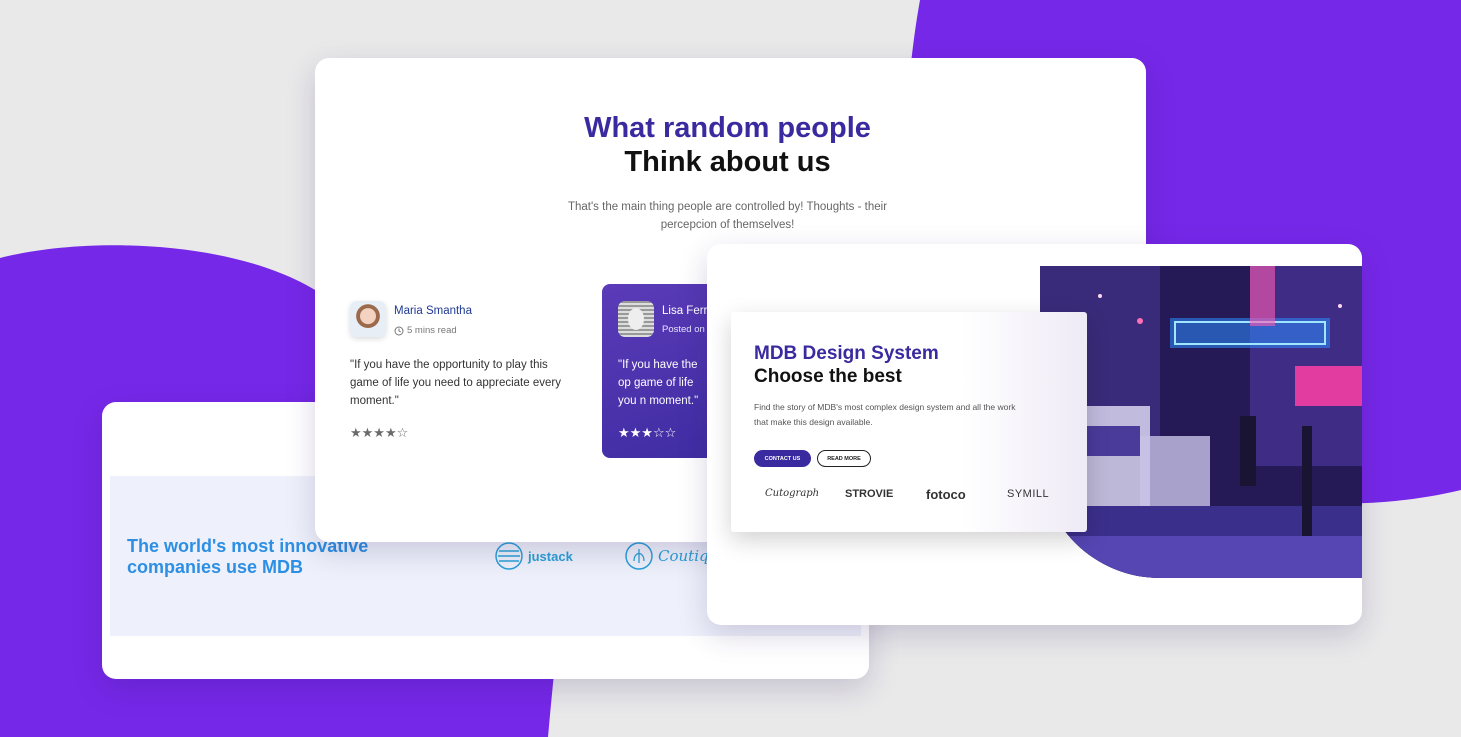 The height and width of the screenshot is (737, 1461). What do you see at coordinates (846, 353) in the screenshot?
I see `hero-title: MDB Design System` at bounding box center [846, 353].